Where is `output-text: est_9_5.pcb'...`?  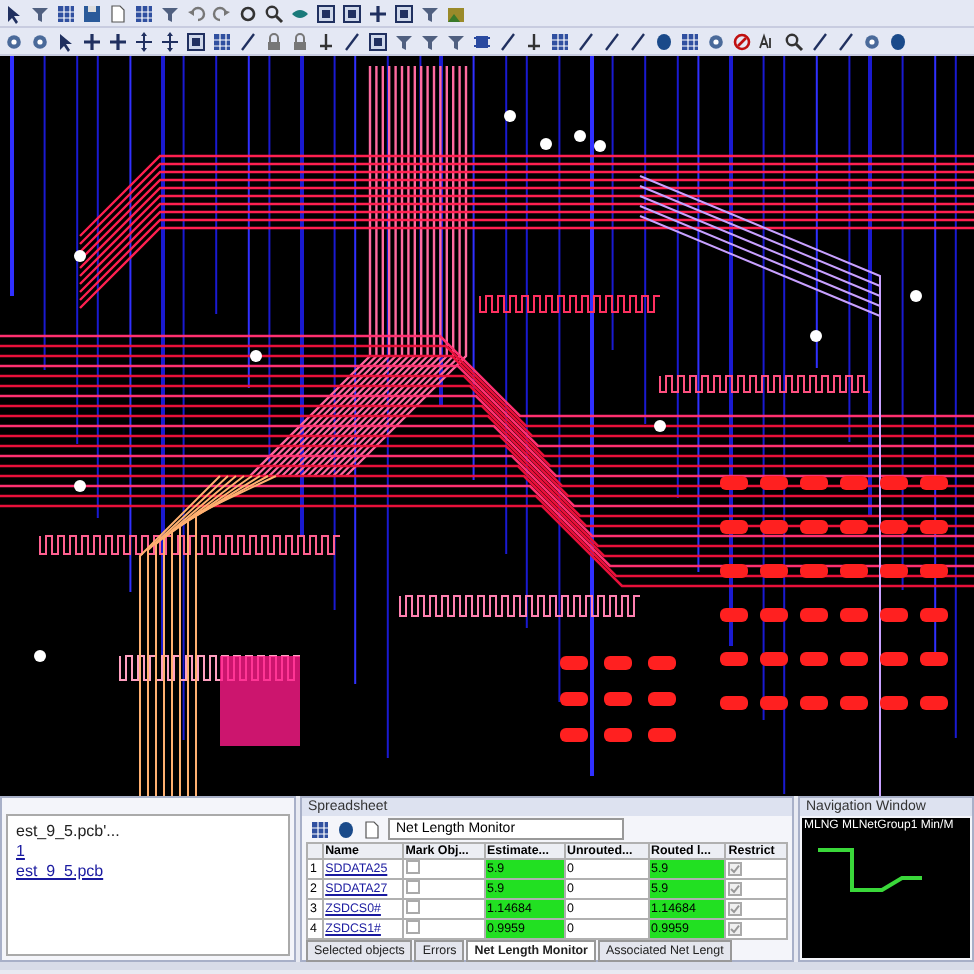
output-text: est_9_5.pcb'... is located at coordinates (69, 831).